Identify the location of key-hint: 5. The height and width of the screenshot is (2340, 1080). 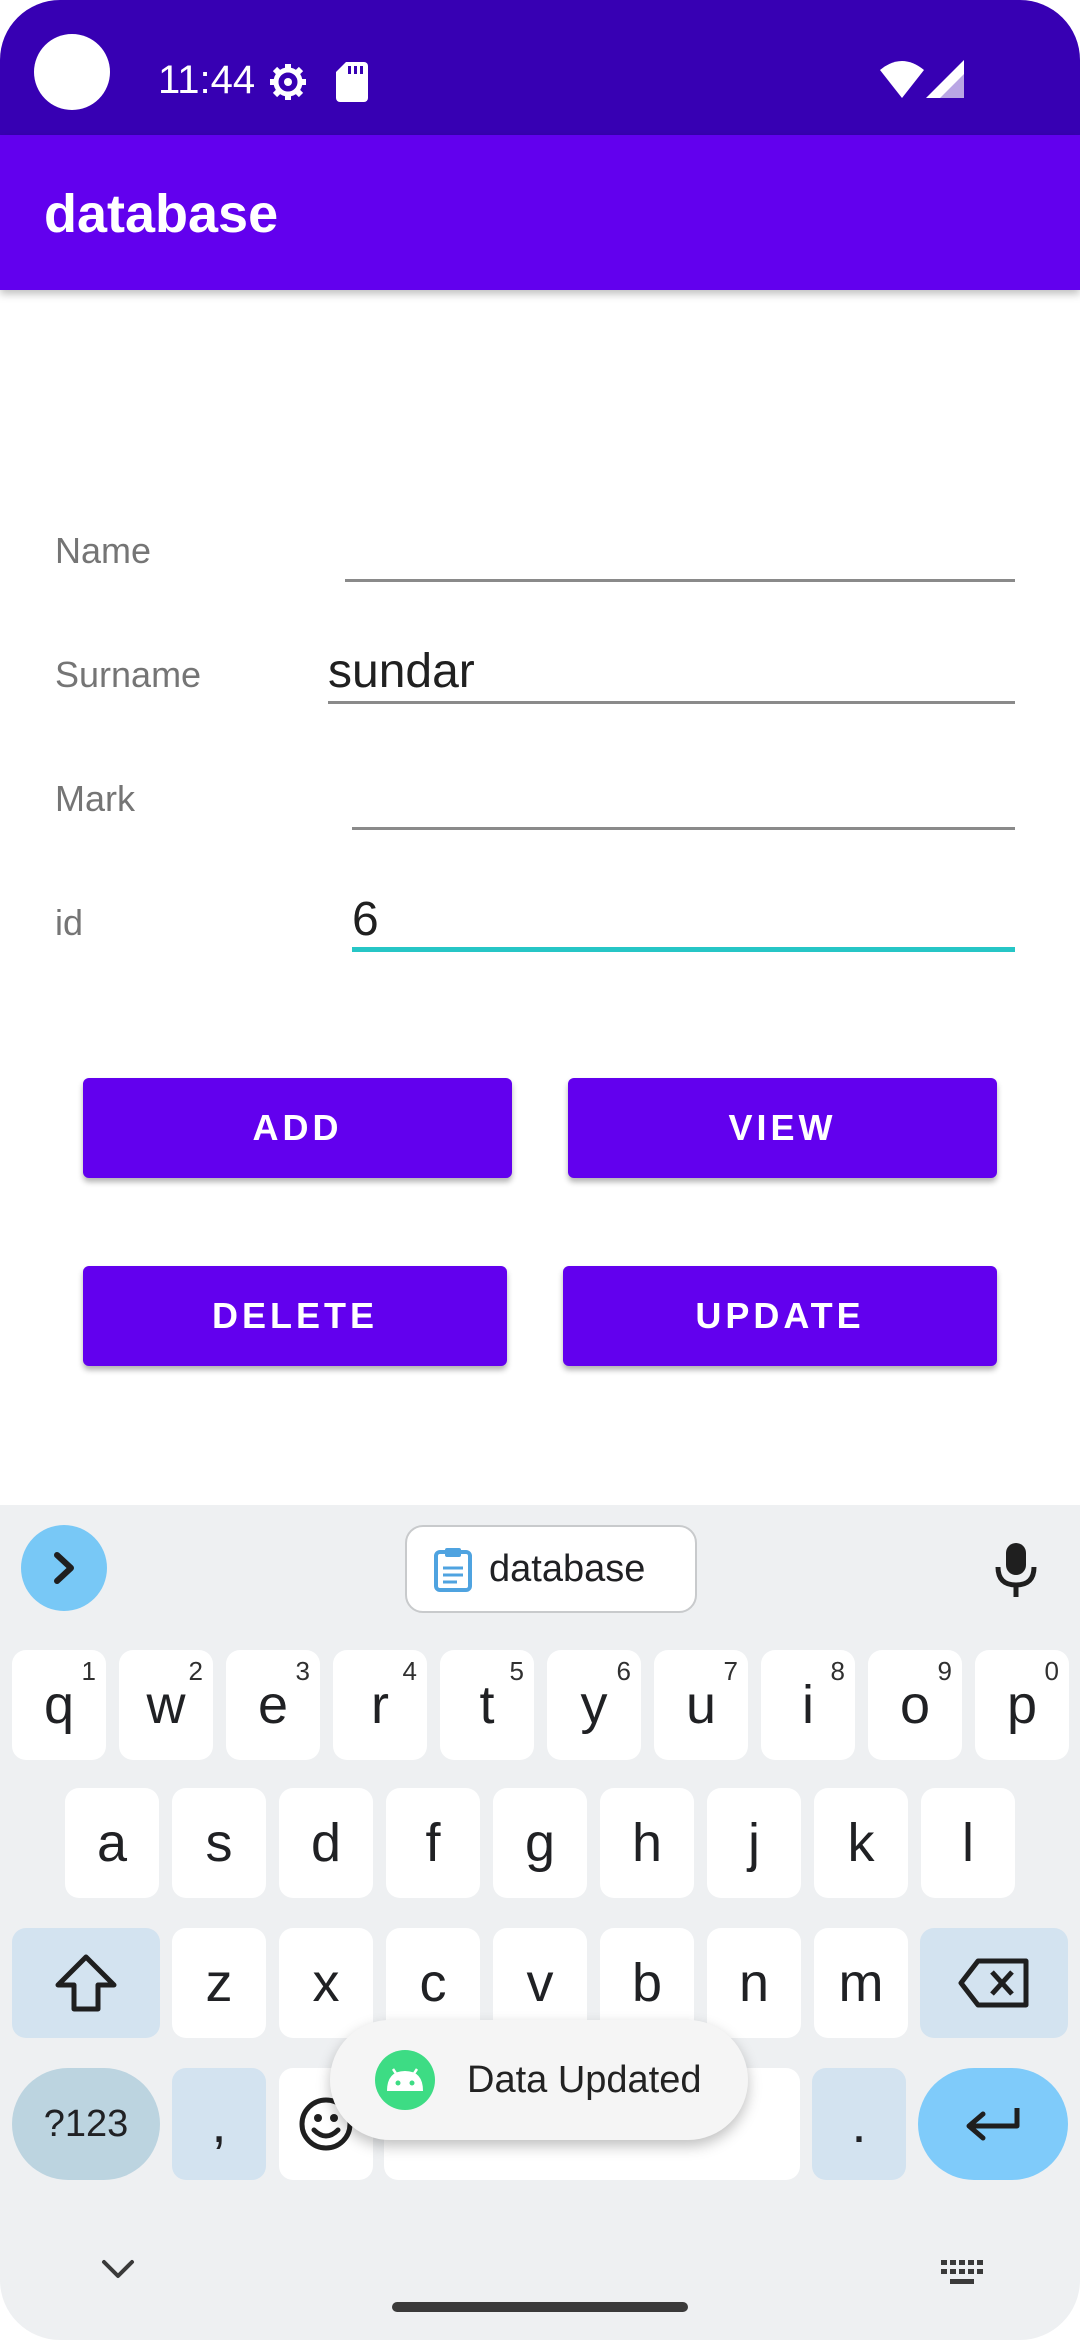
(516, 1671).